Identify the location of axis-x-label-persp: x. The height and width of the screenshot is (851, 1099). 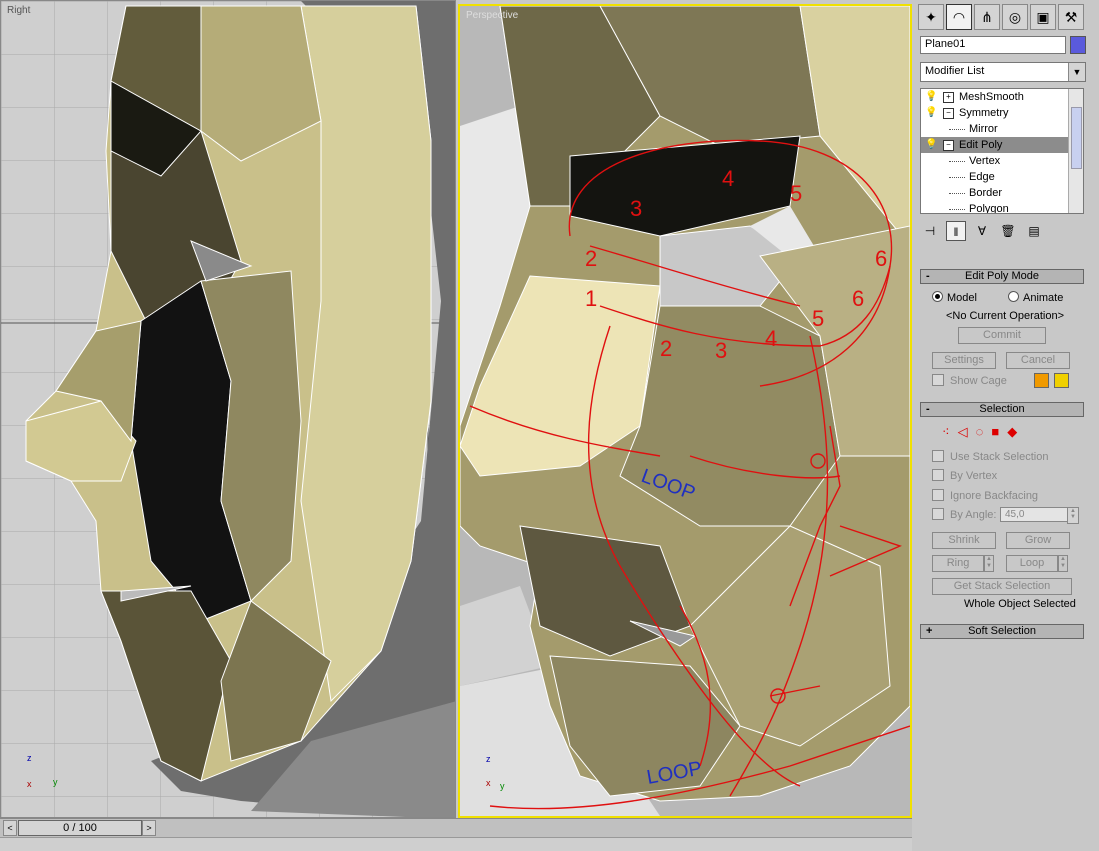
(488, 783).